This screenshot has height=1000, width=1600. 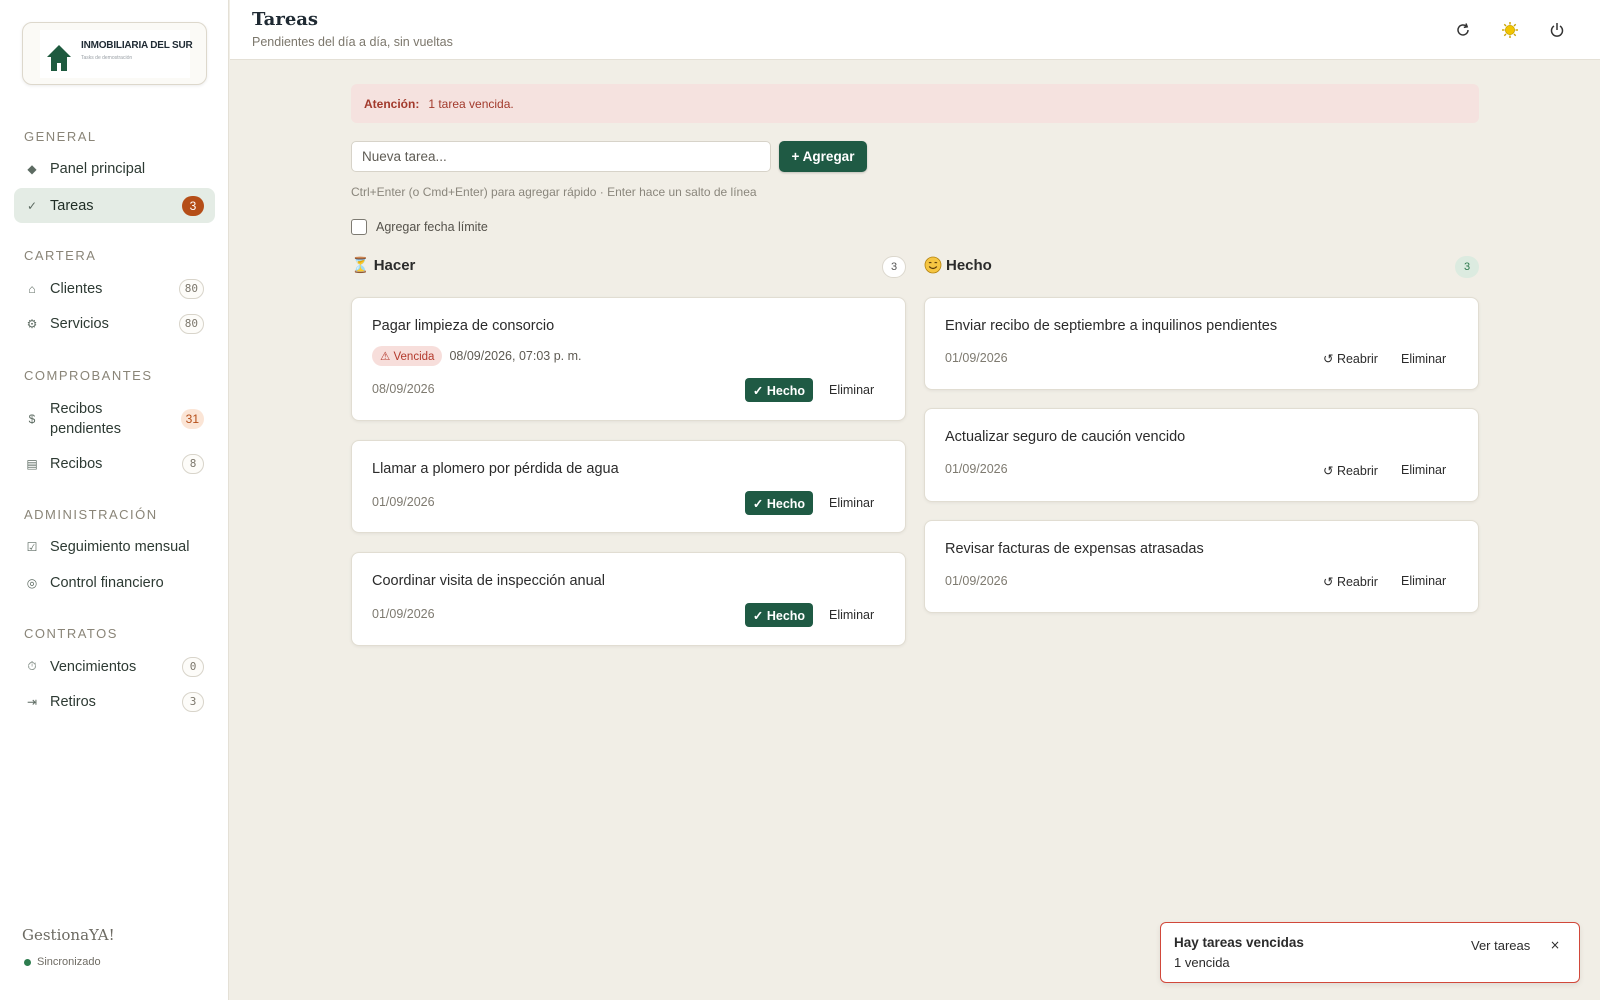 I want to click on count-badge: 31, so click(x=192, y=418).